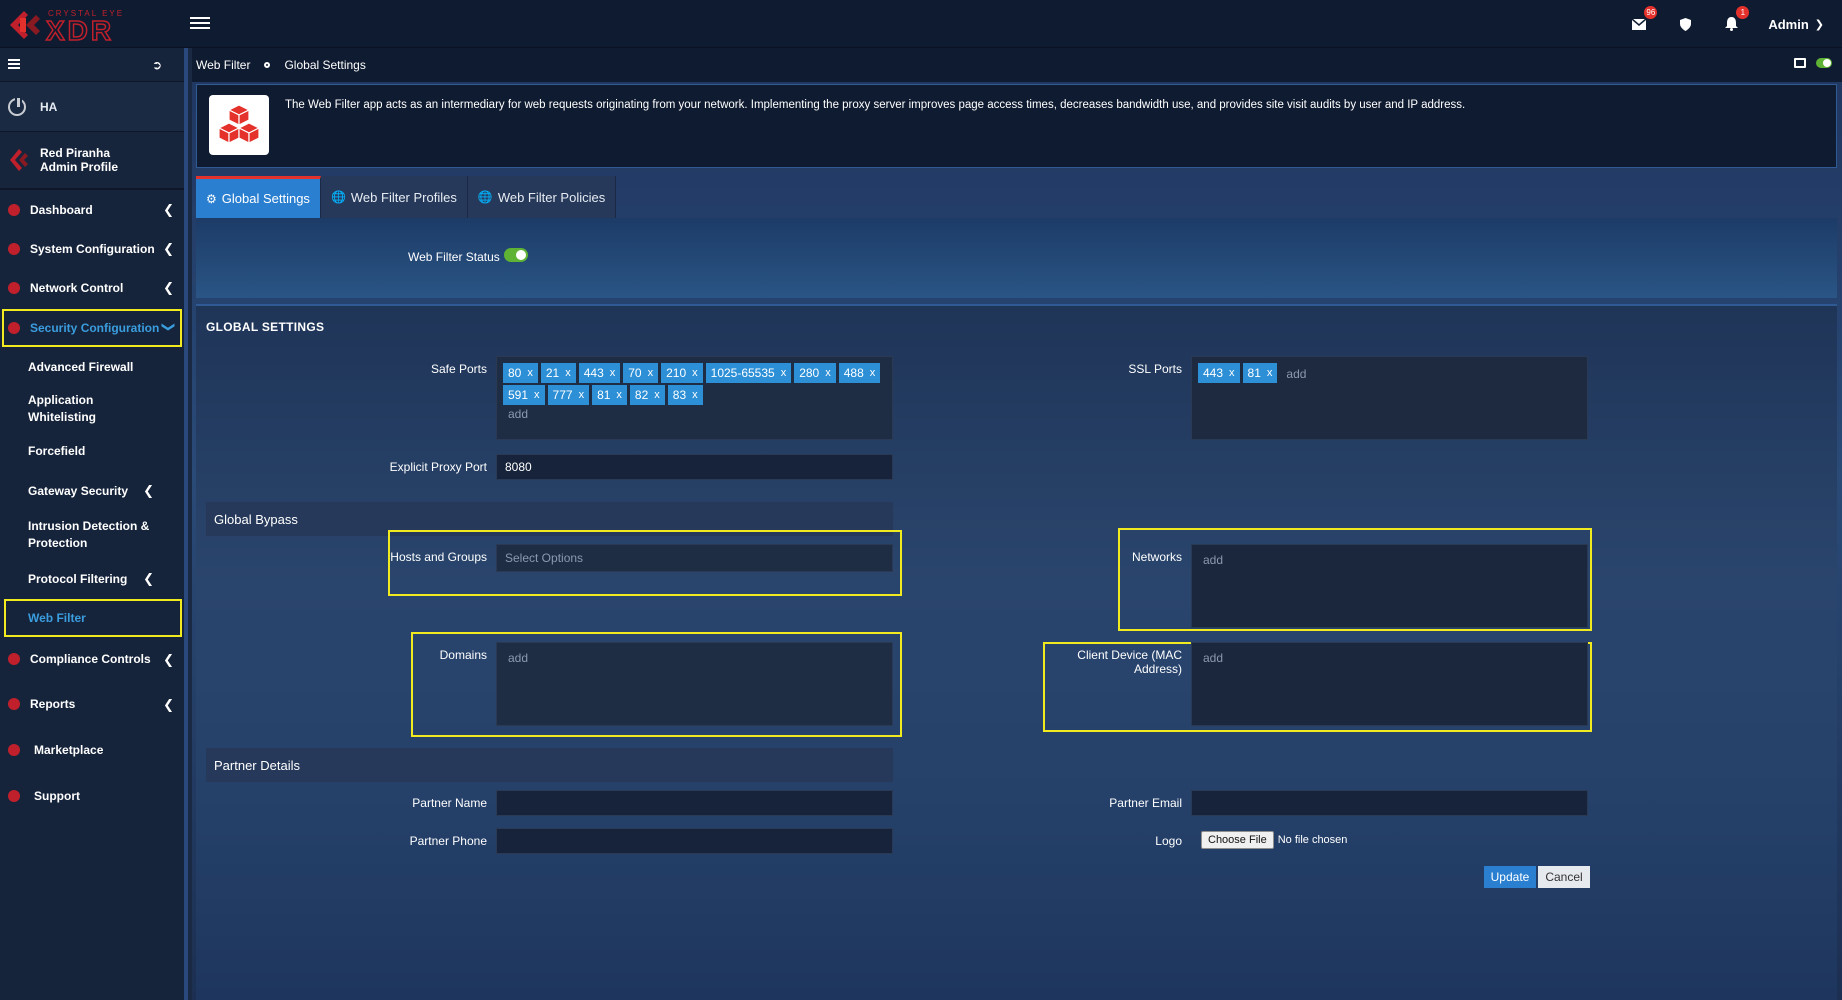 The height and width of the screenshot is (1000, 1842). I want to click on sidebar-item-support: Support, so click(92, 796).